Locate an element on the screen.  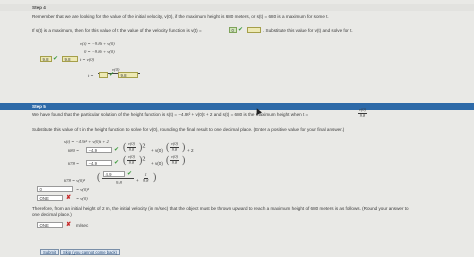
row680-frac1-den: 9.8 is located at coordinates (131, 149).